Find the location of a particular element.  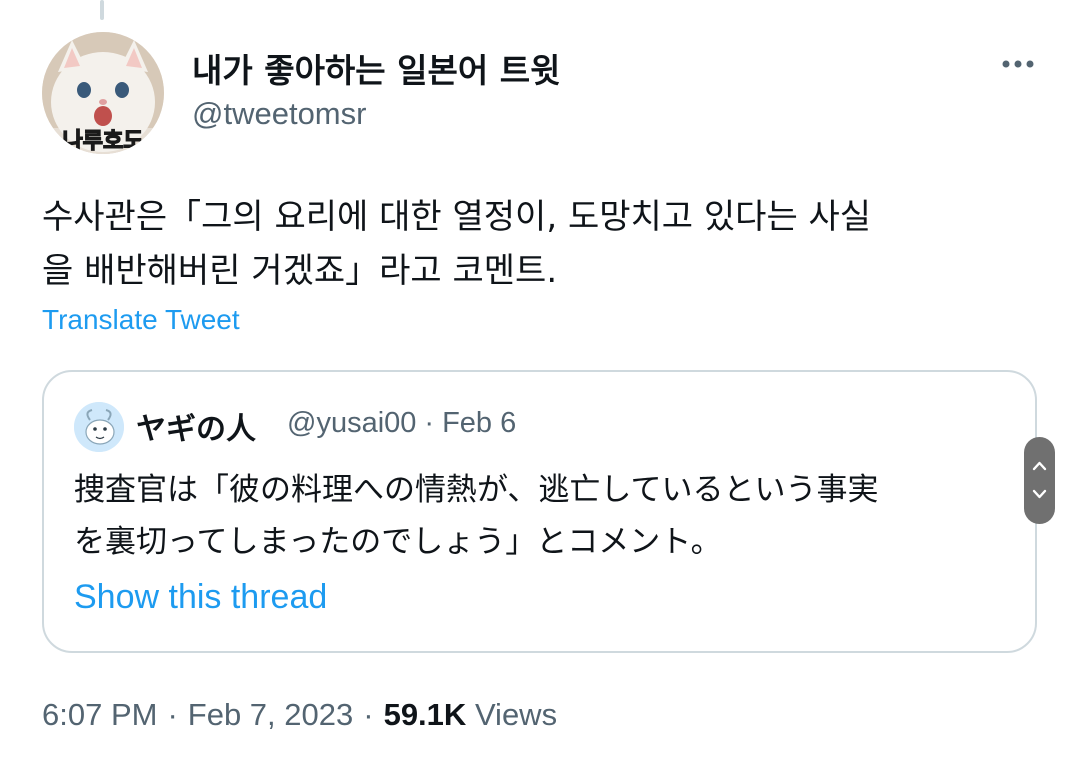

goat-avatar-image is located at coordinates (99, 427).